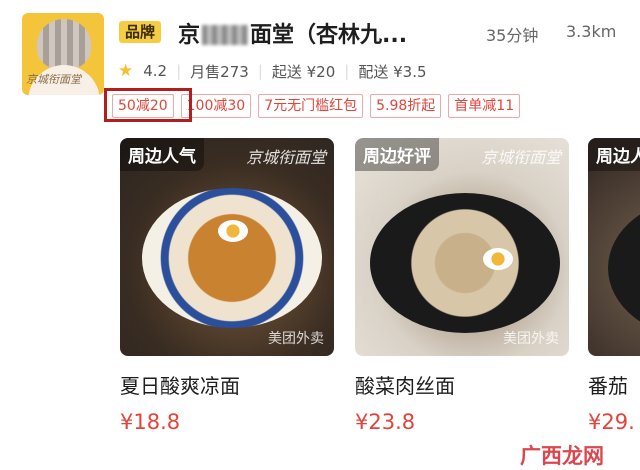 The width and height of the screenshot is (640, 470). Describe the element at coordinates (150, 422) in the screenshot. I see `product-price: ¥18.8` at that location.